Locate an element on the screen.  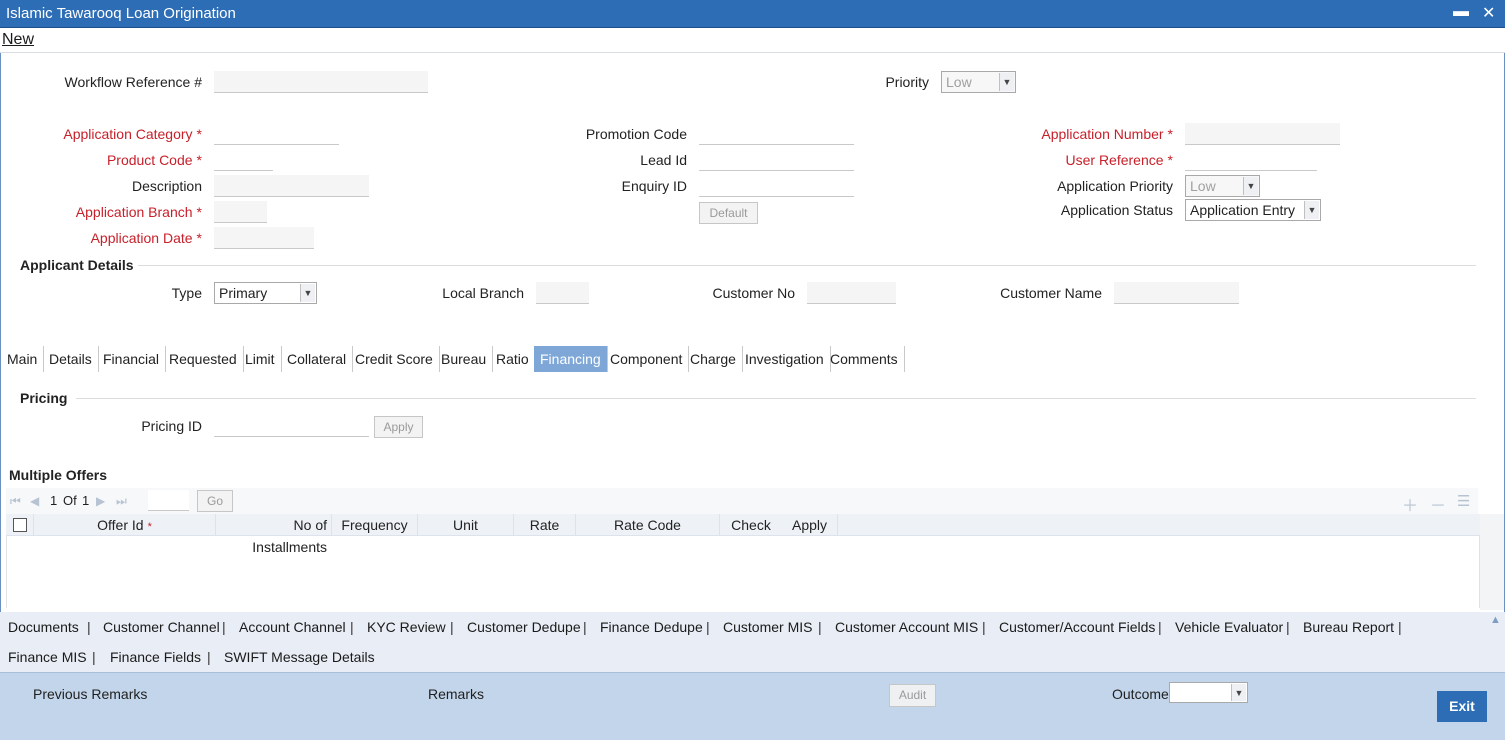
column-no-of-installments: No of Installments is located at coordinates (274, 534).